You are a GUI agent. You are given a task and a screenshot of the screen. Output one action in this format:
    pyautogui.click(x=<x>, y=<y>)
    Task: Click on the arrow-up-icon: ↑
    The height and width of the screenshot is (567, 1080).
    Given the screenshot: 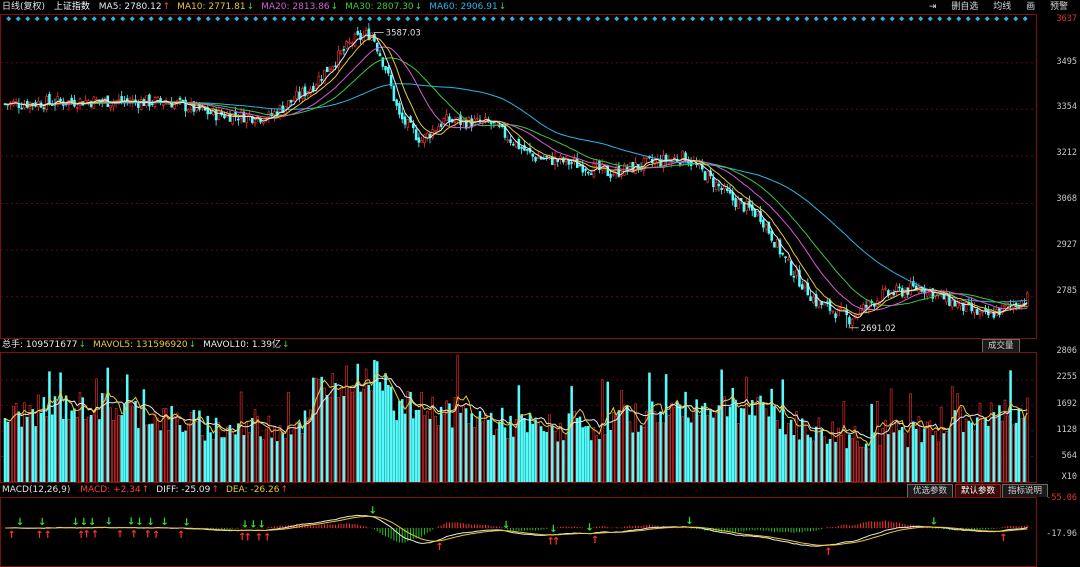 What is the action you would take?
    pyautogui.click(x=284, y=490)
    